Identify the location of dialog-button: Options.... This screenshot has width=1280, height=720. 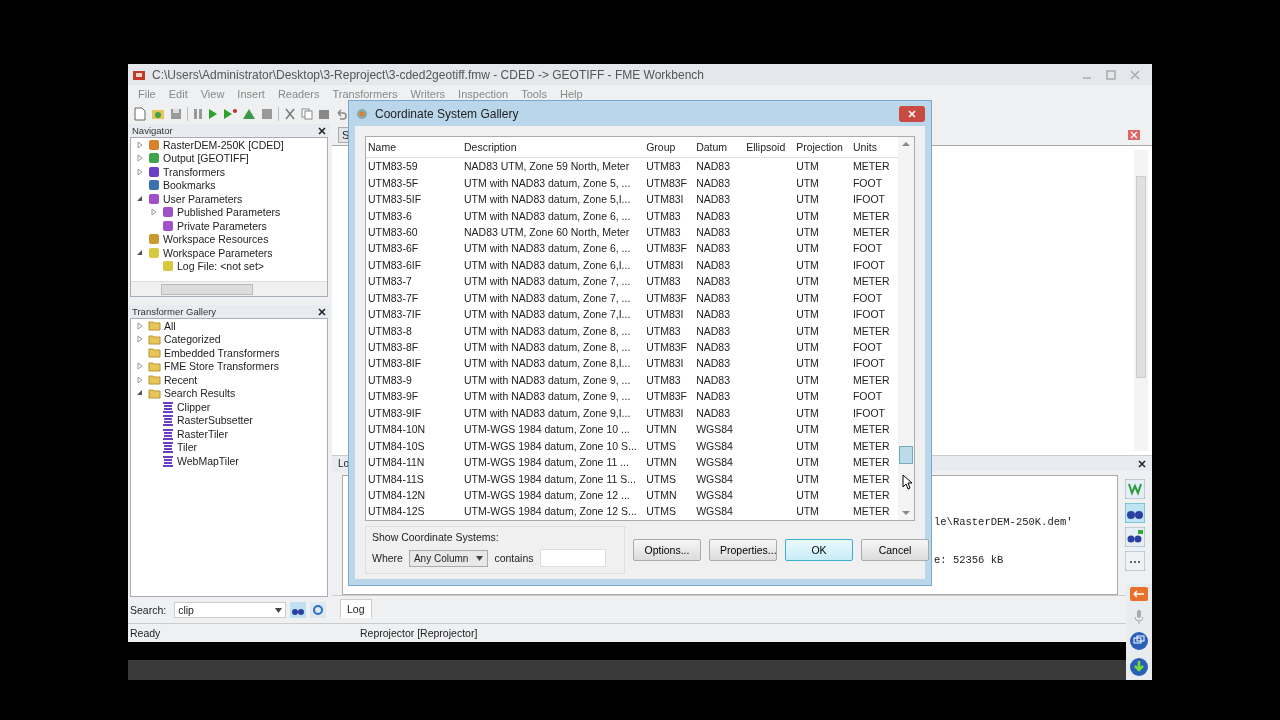
(667, 550).